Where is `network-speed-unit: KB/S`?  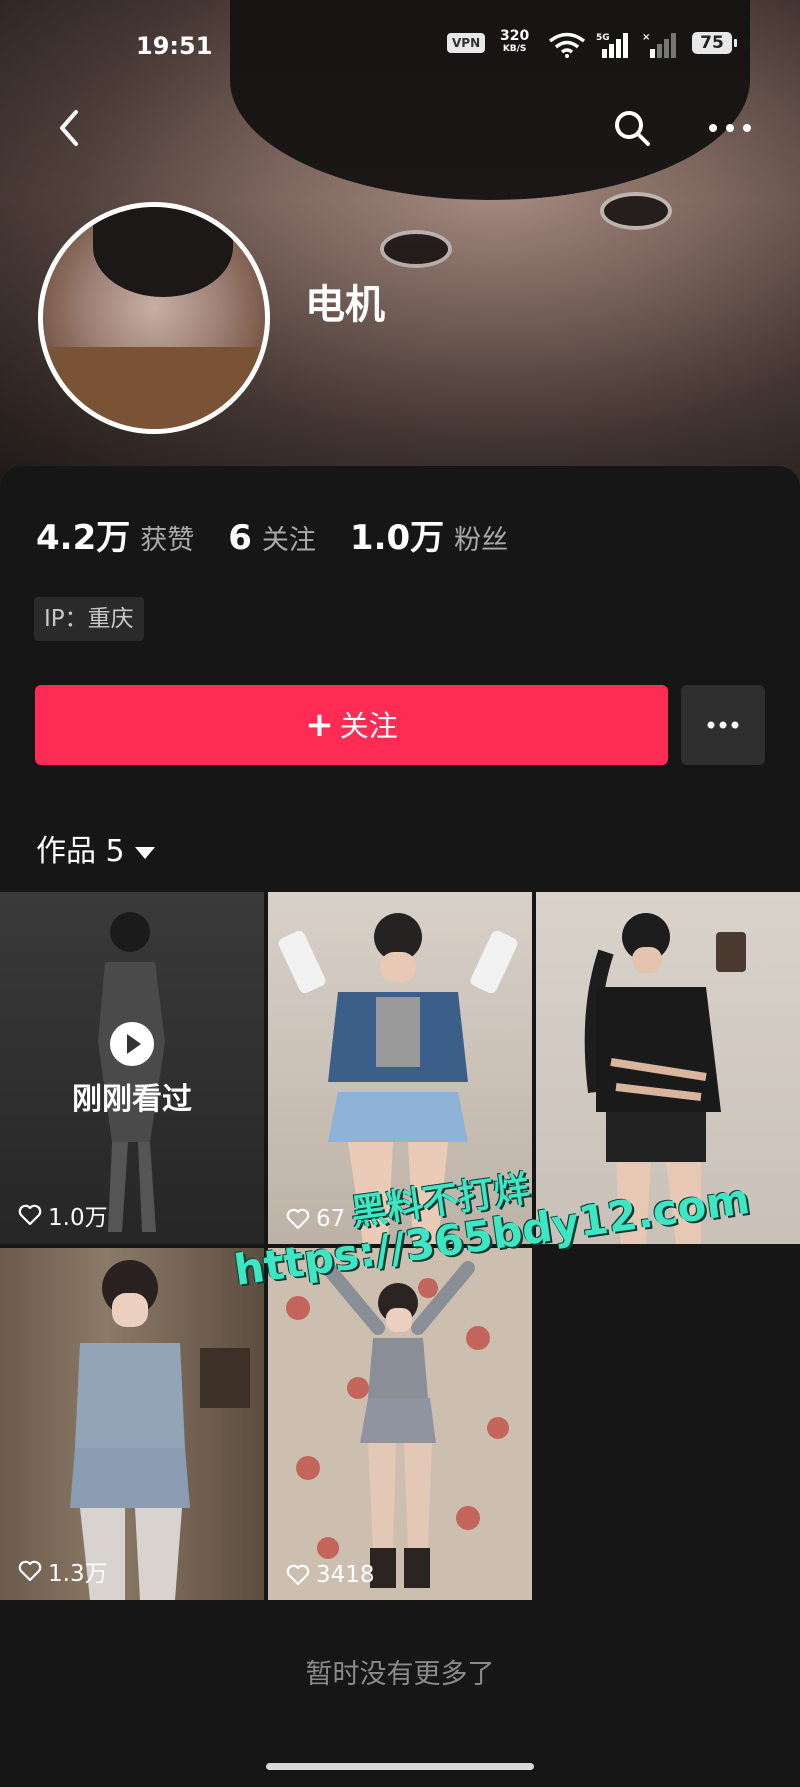 network-speed-unit: KB/S is located at coordinates (514, 49).